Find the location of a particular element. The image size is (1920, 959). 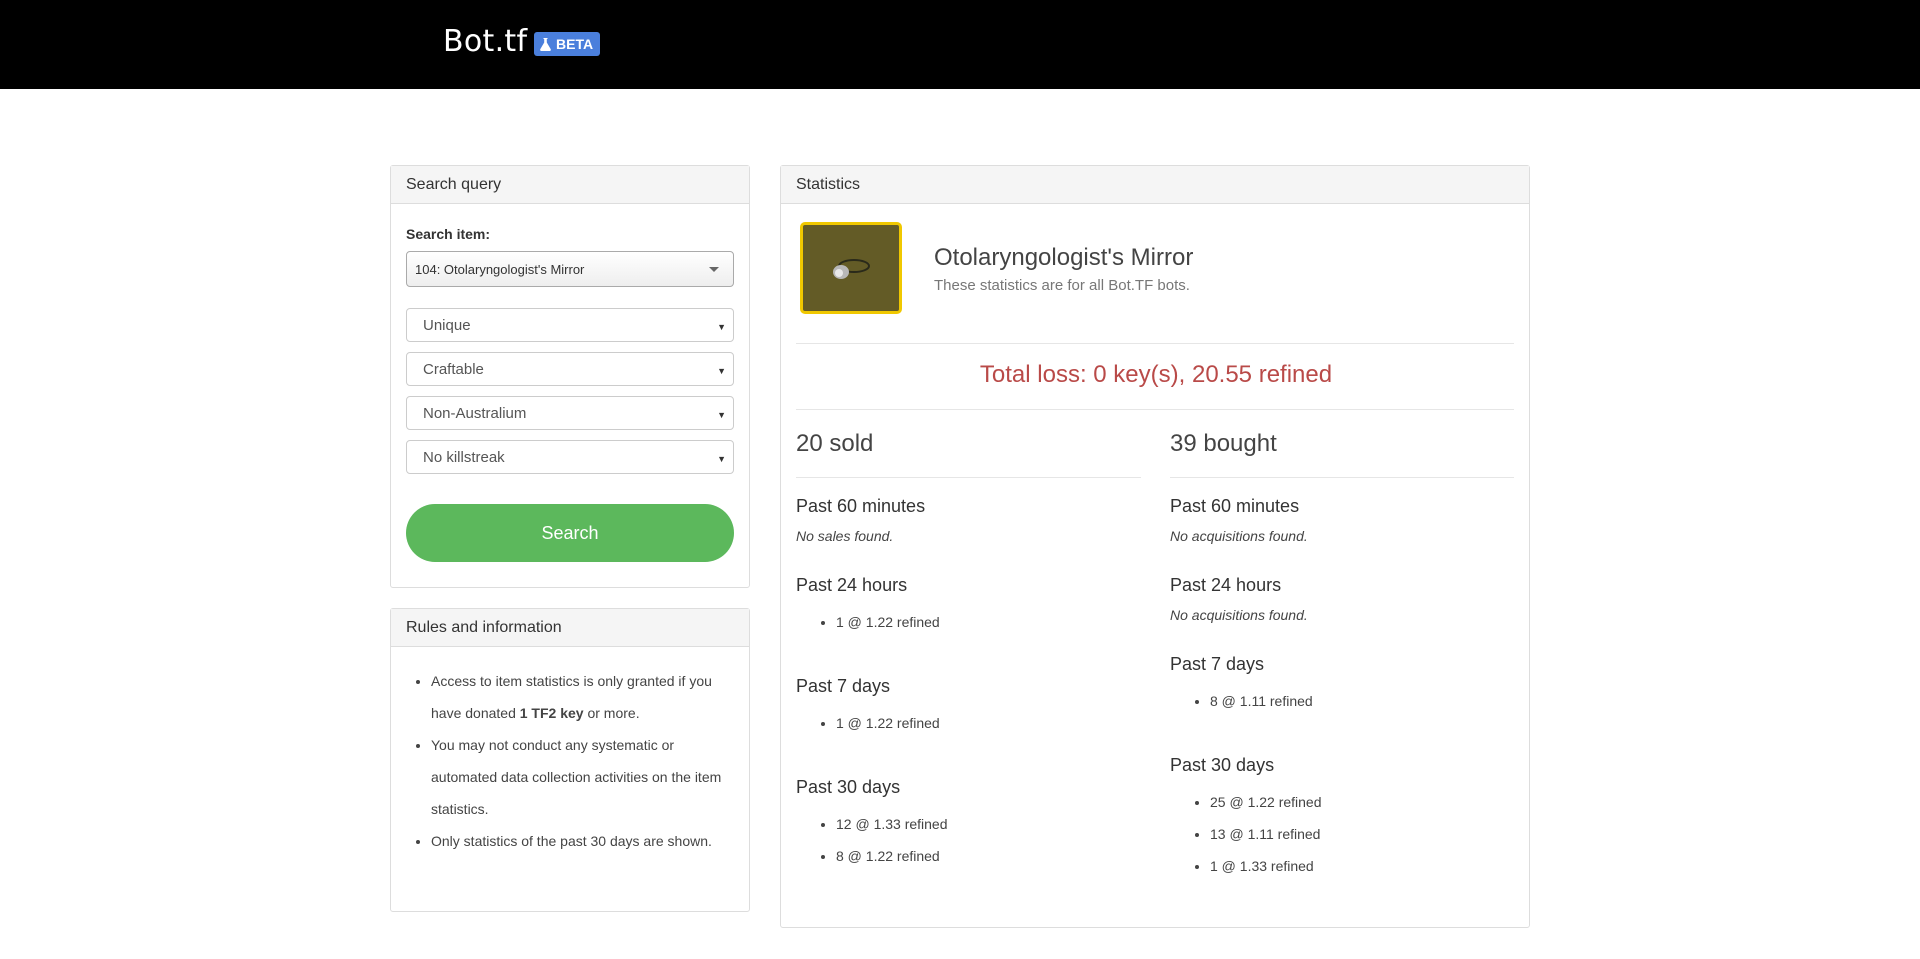

craftable-value: Craftable is located at coordinates (453, 369).